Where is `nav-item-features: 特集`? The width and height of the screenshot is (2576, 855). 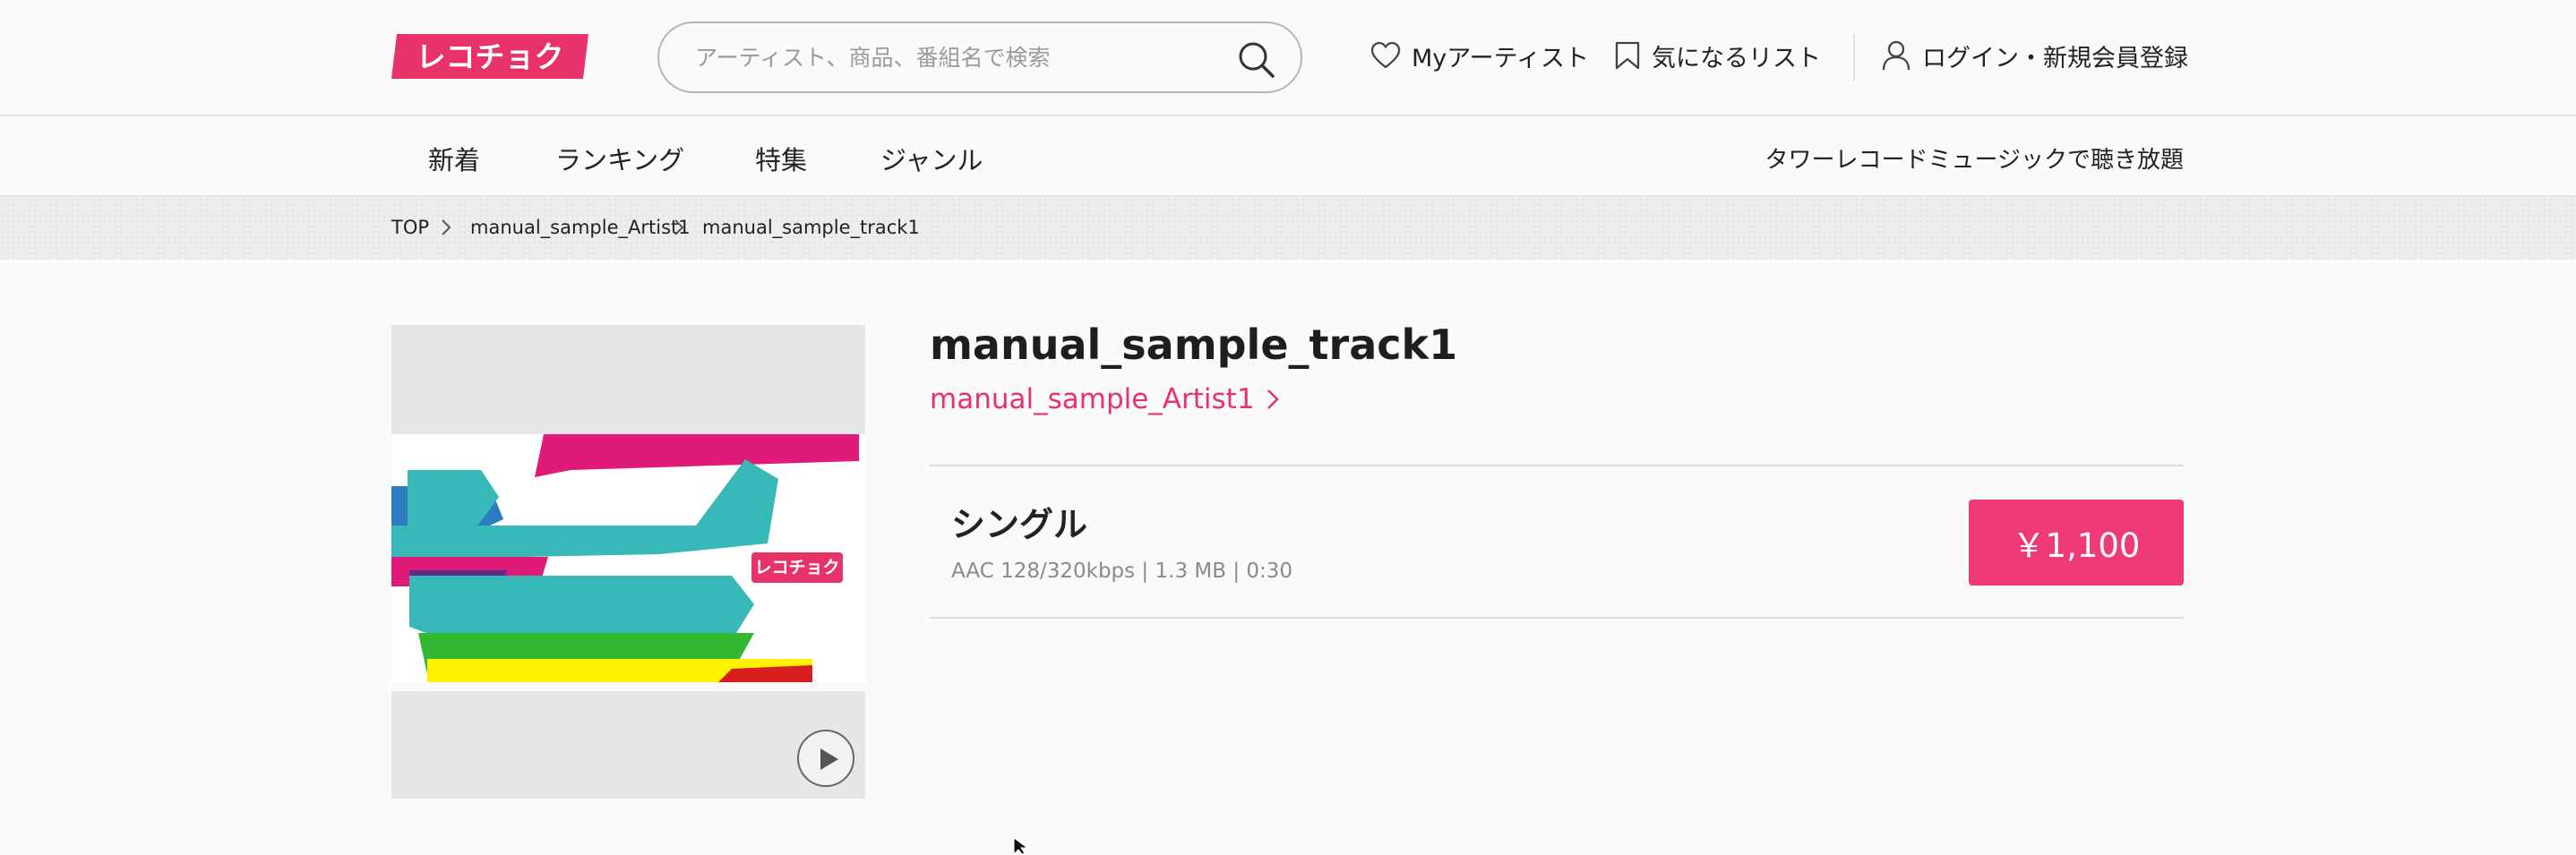 nav-item-features: 特集 is located at coordinates (781, 158).